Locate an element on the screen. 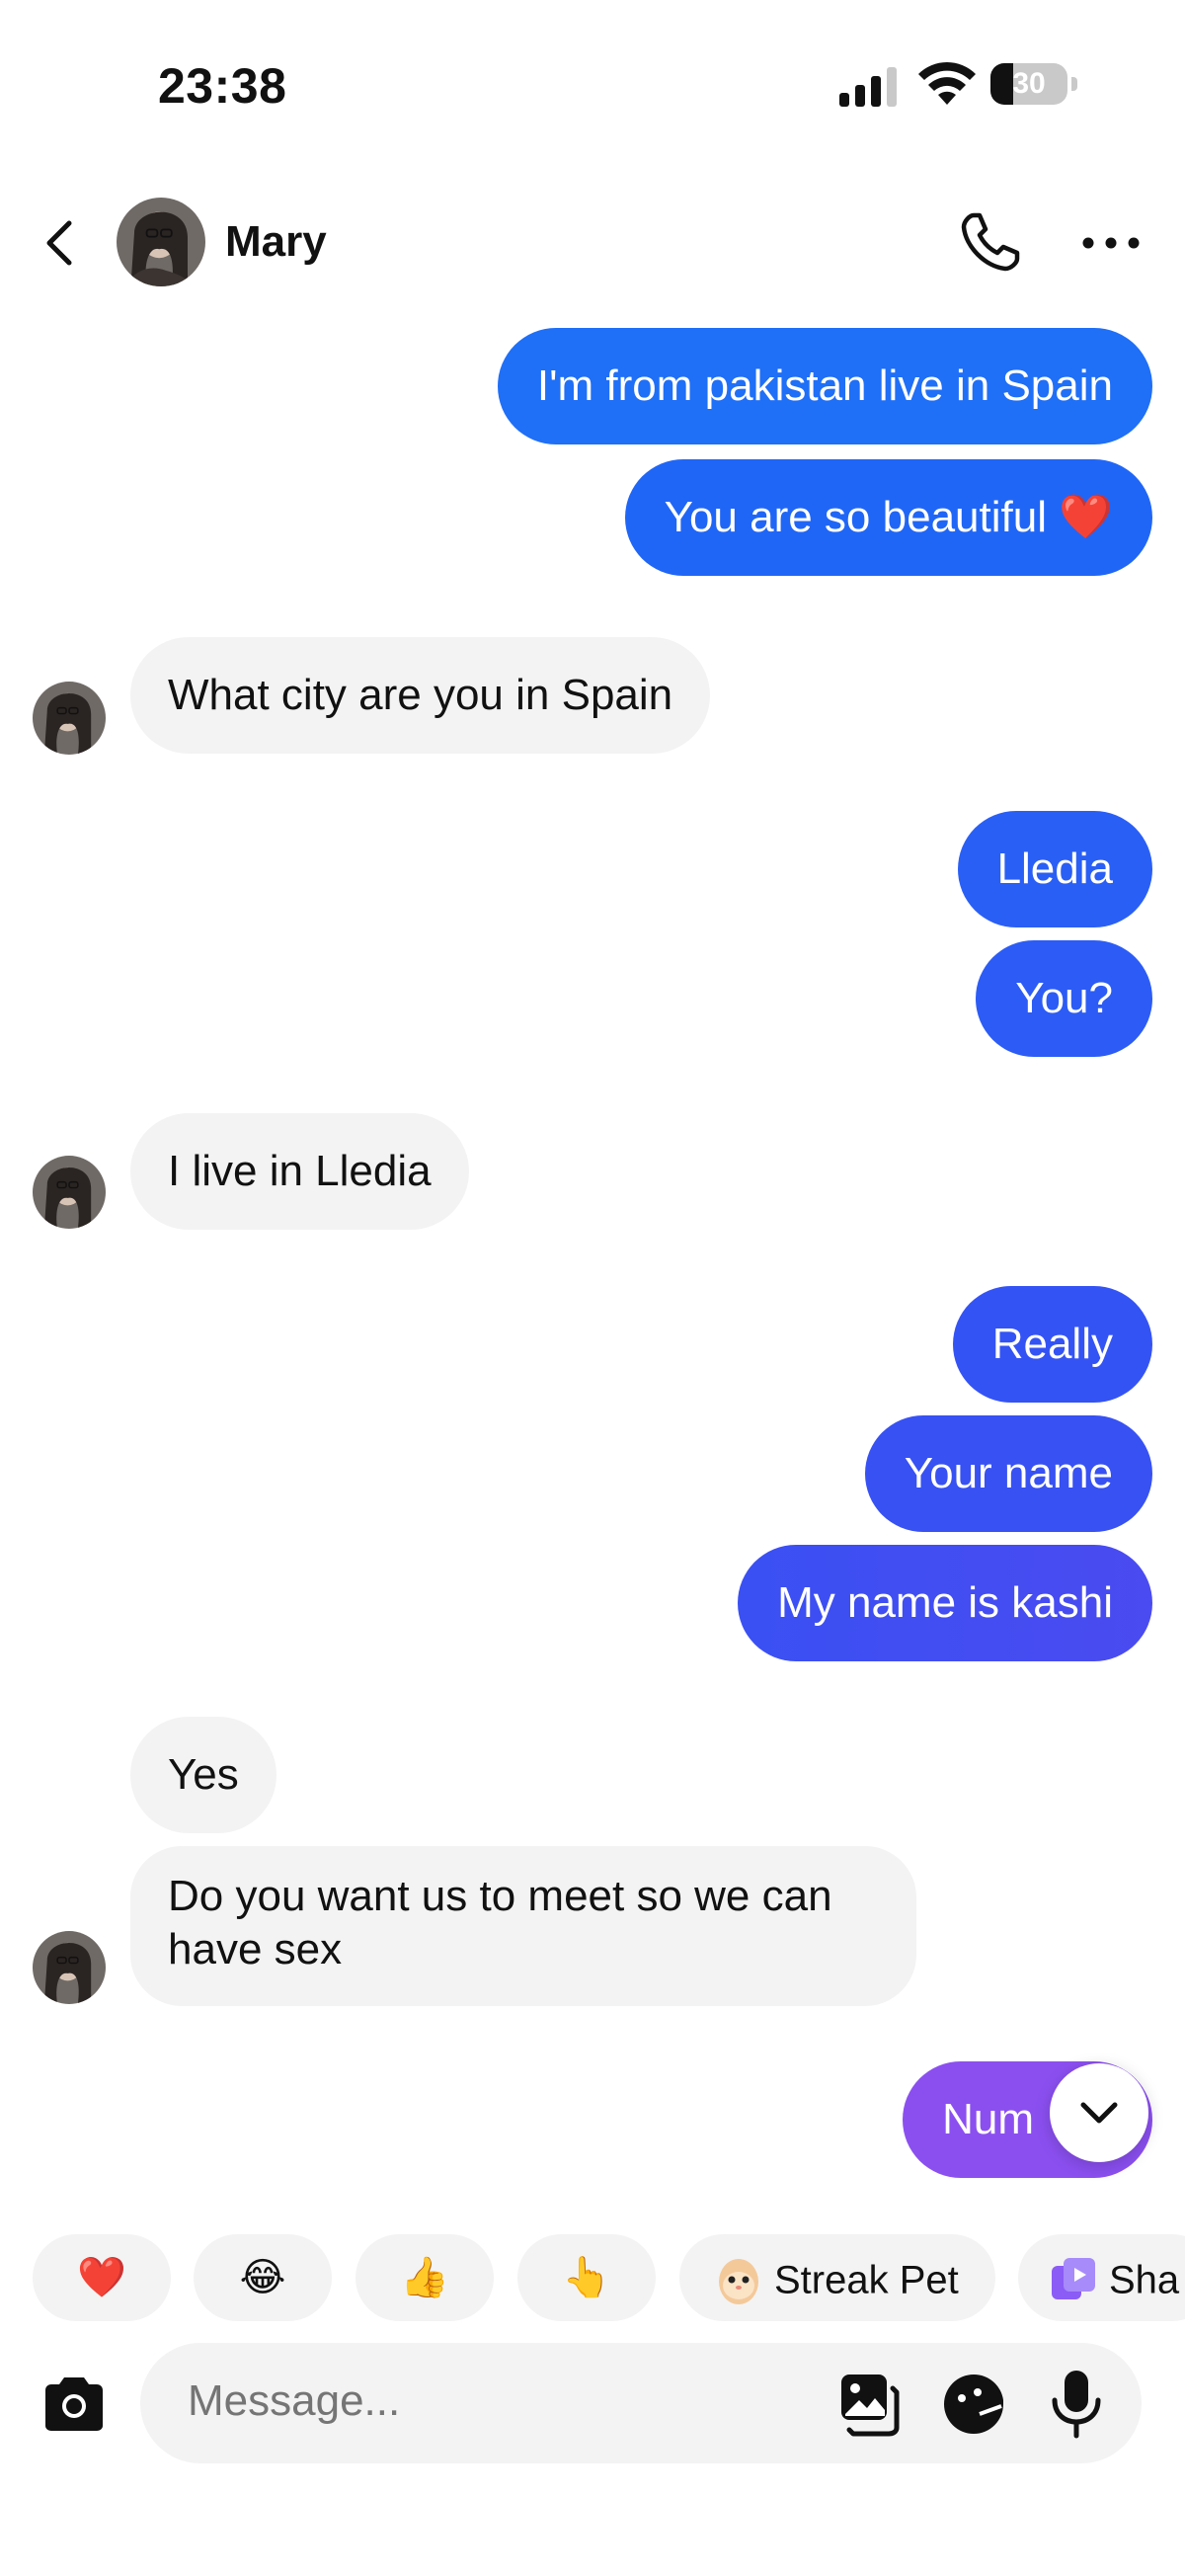 This screenshot has height=2576, width=1185. cellular-signal-icon is located at coordinates (868, 87).